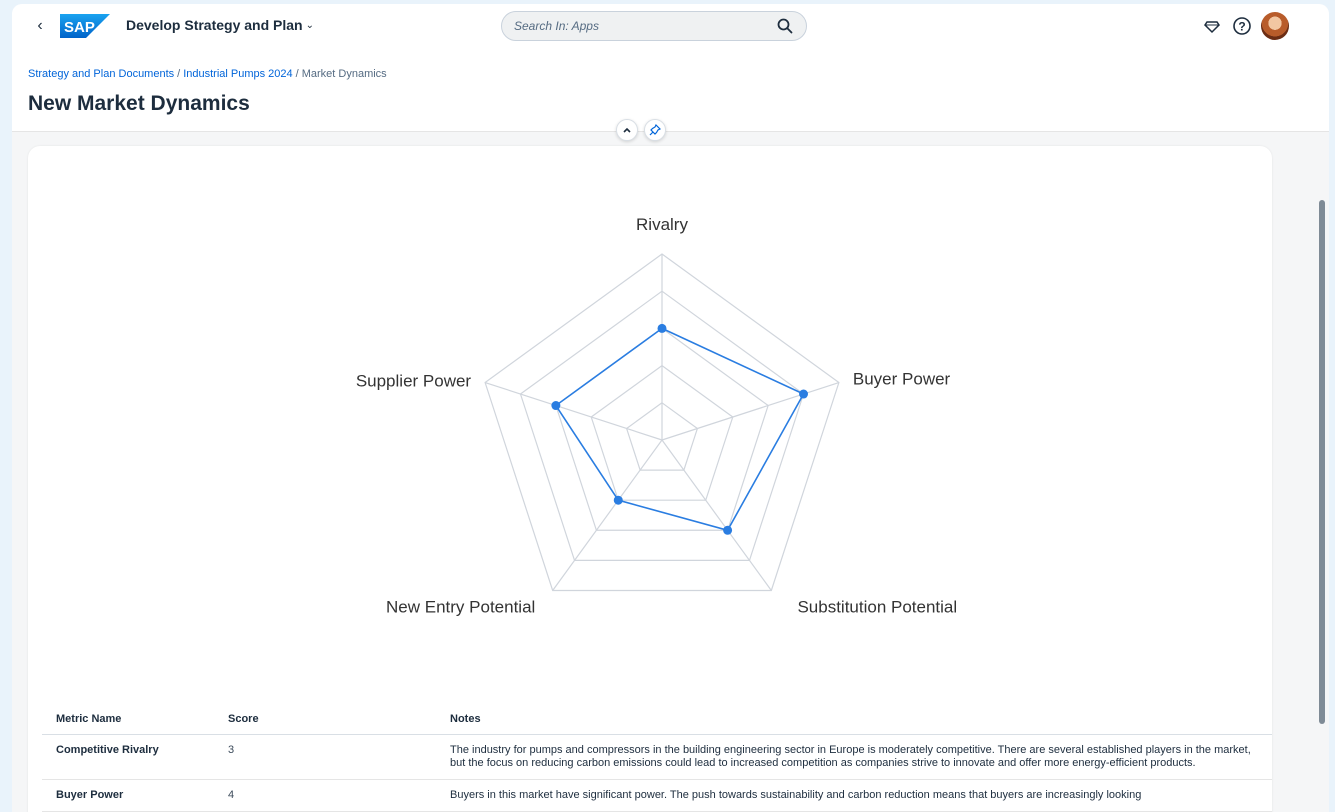 This screenshot has height=812, width=1335. Describe the element at coordinates (662, 224) in the screenshot. I see `radar-axis-label: Rivalry` at that location.